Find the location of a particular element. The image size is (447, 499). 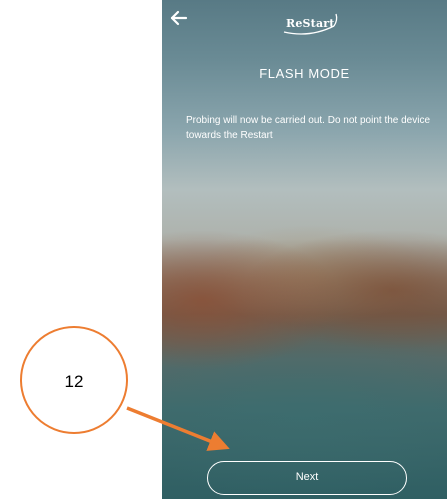

step-callout: 12 is located at coordinates (74, 380).